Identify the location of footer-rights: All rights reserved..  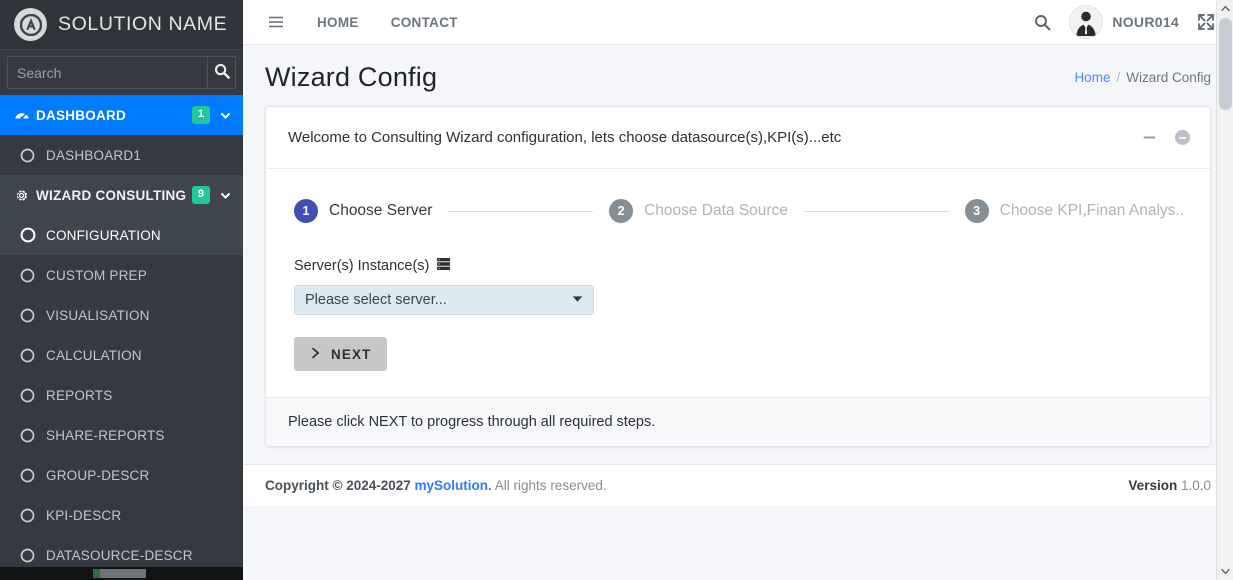
(550, 485).